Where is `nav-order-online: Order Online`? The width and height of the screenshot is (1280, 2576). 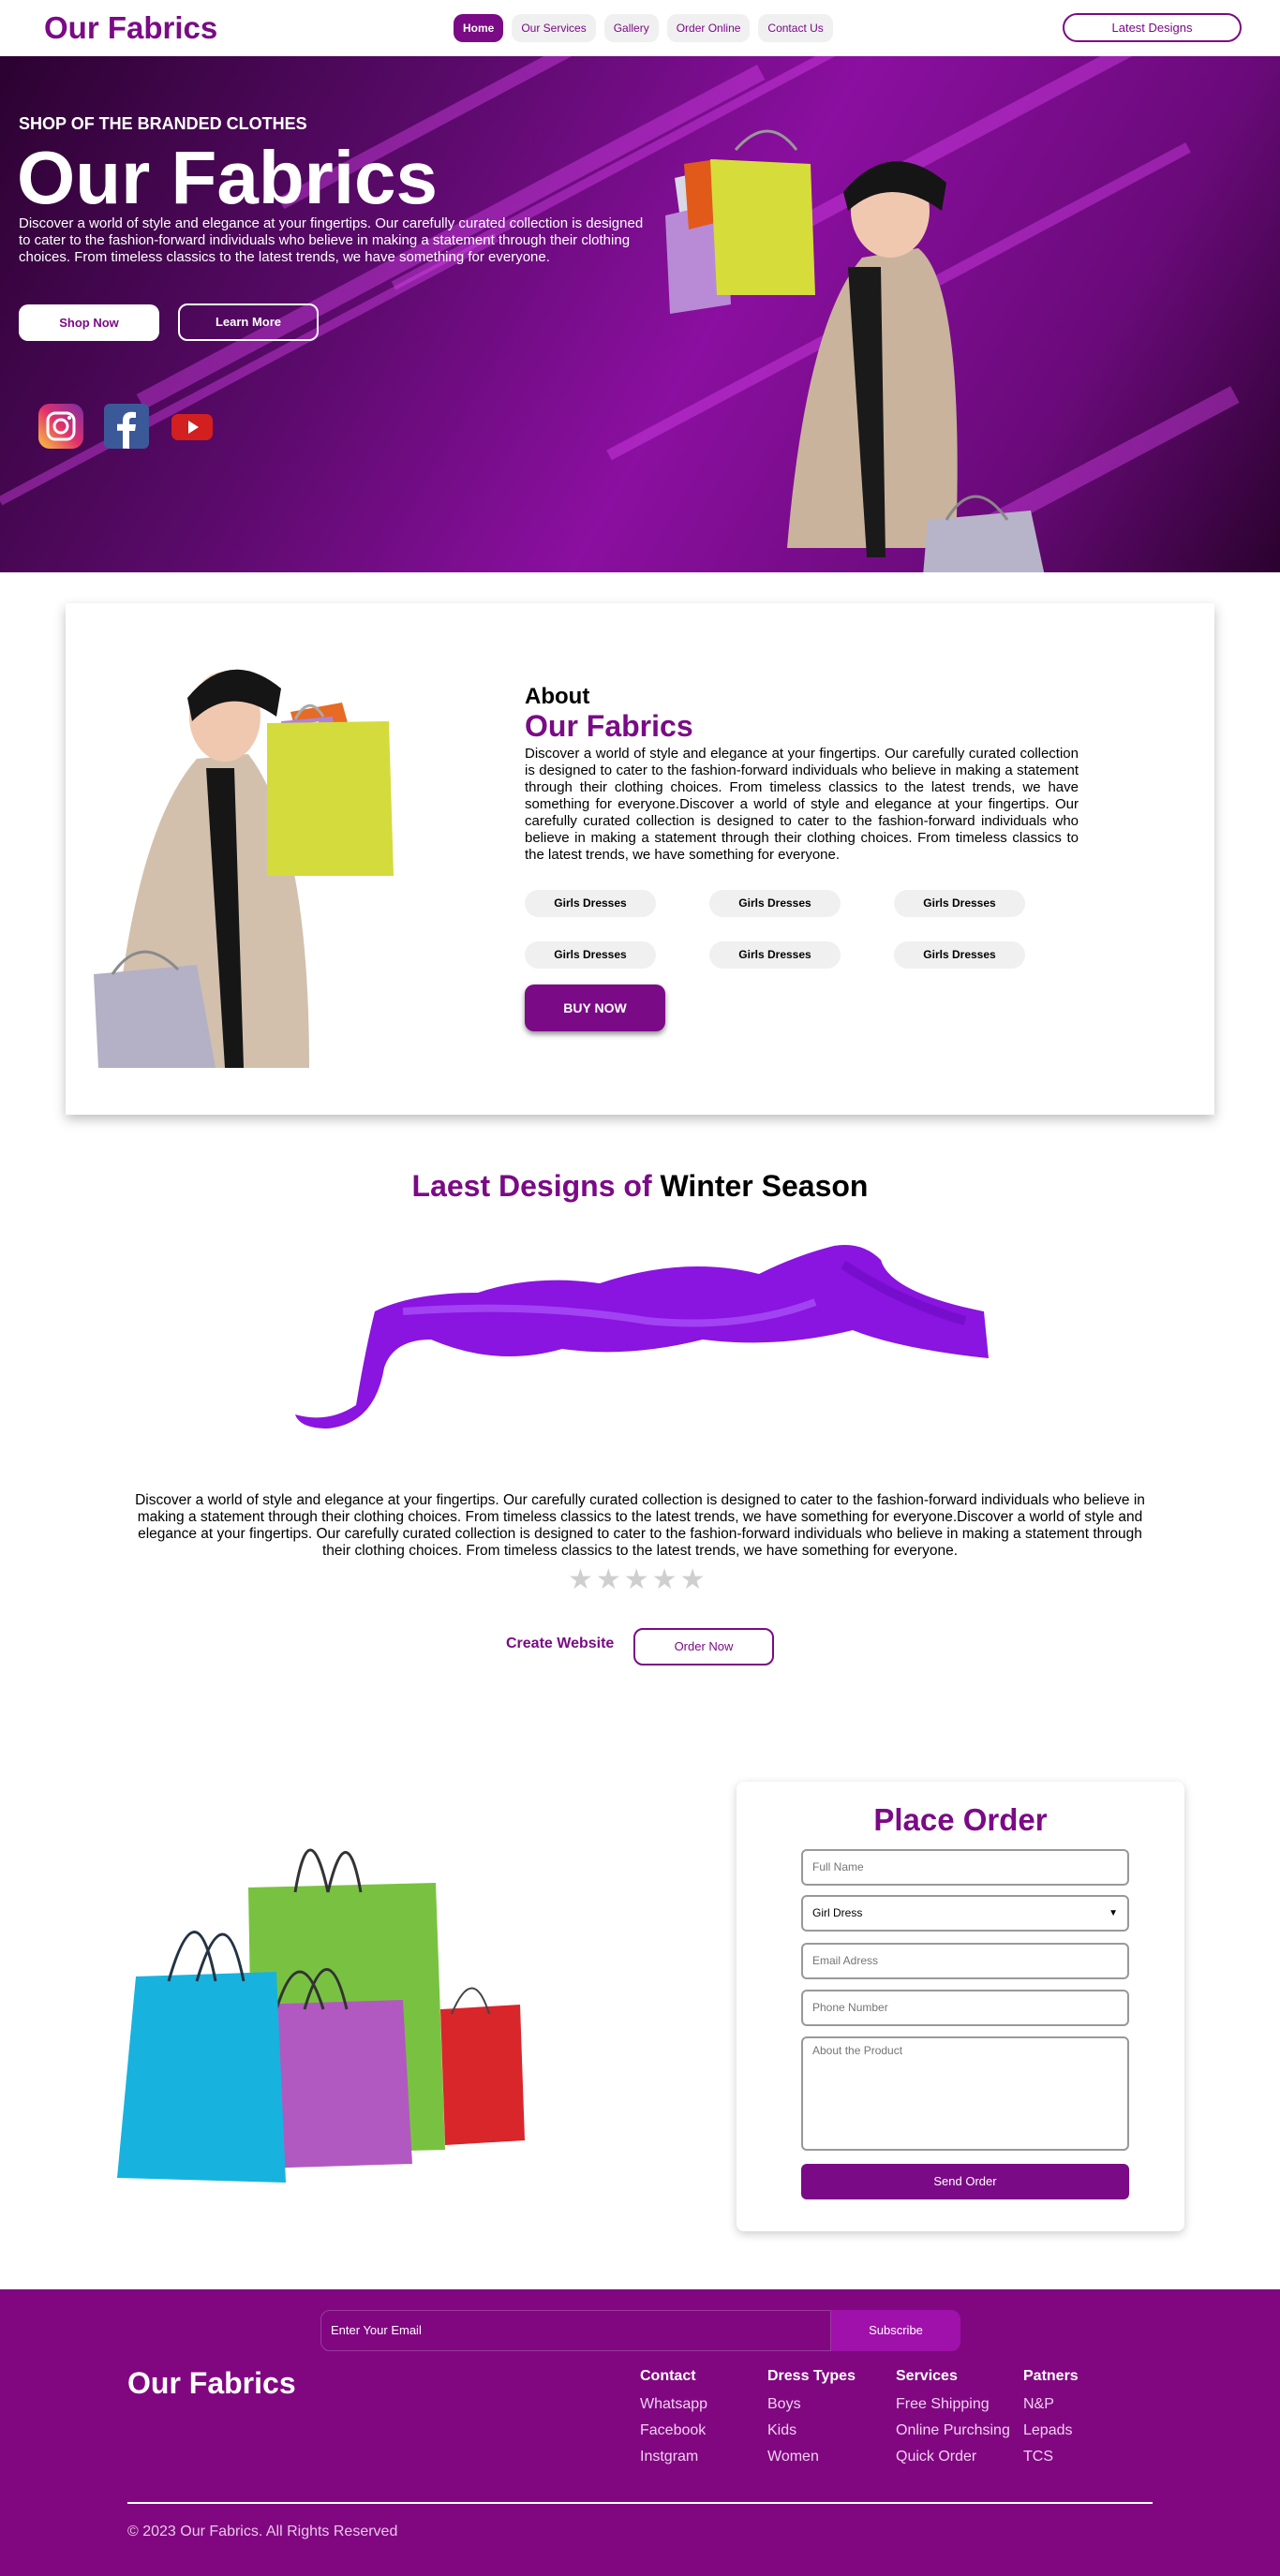
nav-order-online: Order Online is located at coordinates (708, 28).